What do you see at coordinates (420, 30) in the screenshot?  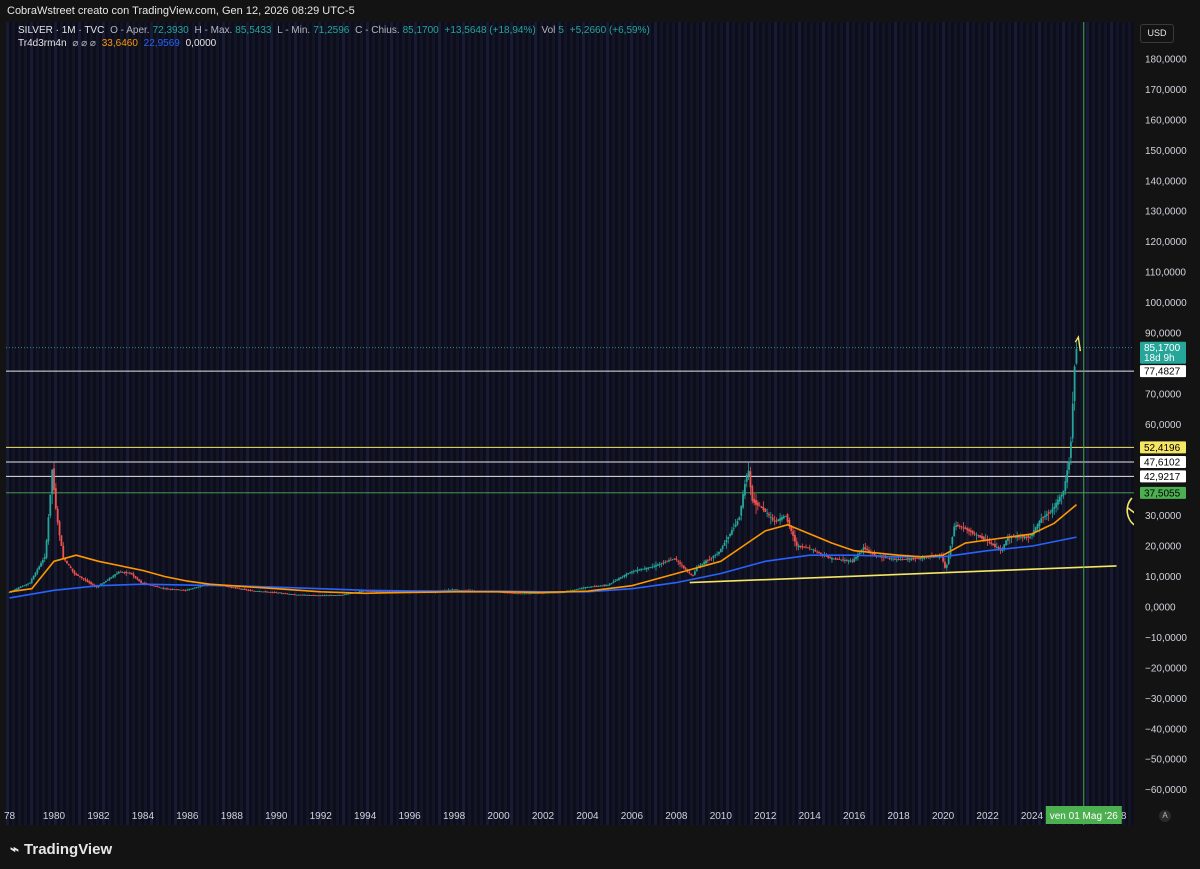 I see `legend-close: 85,1700` at bounding box center [420, 30].